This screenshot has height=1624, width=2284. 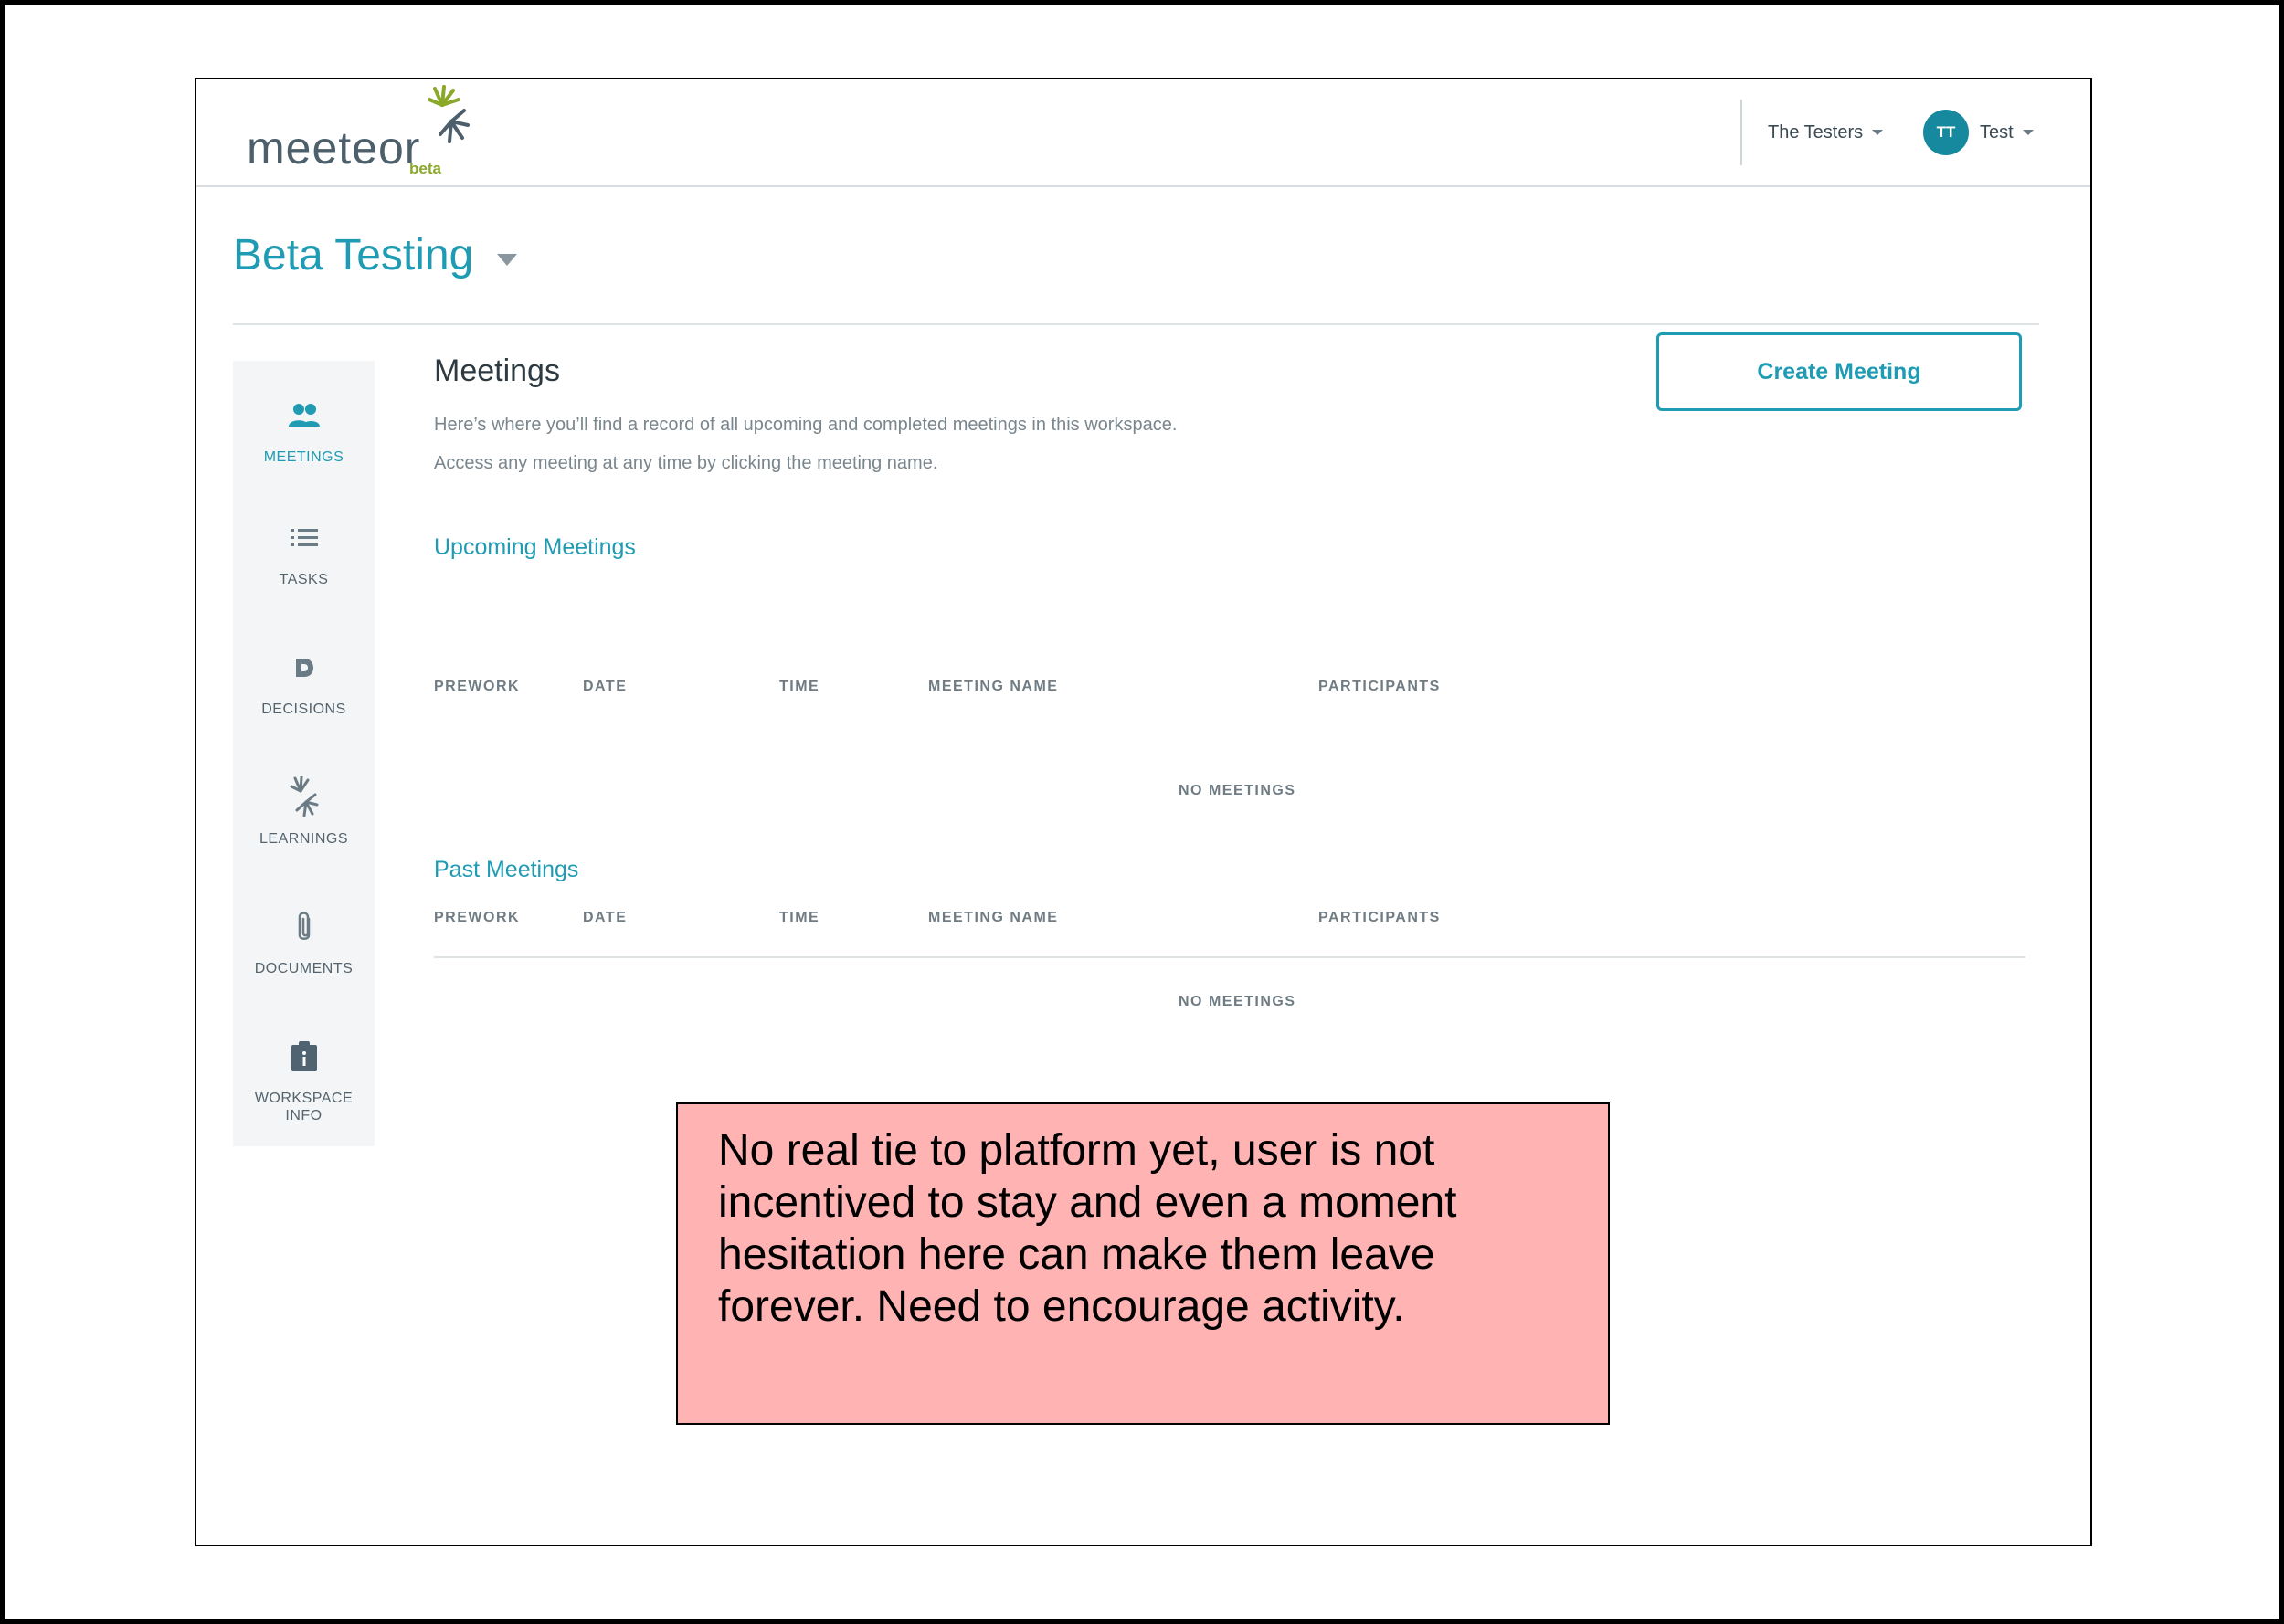 I want to click on decision-d-icon, so click(x=304, y=668).